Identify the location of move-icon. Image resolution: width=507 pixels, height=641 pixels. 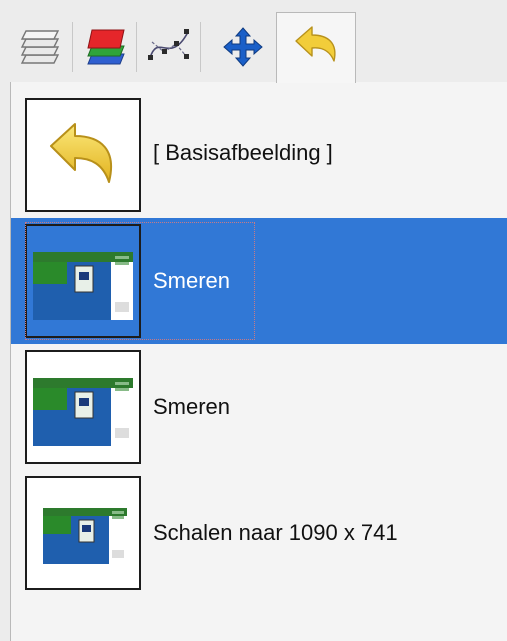
(243, 47).